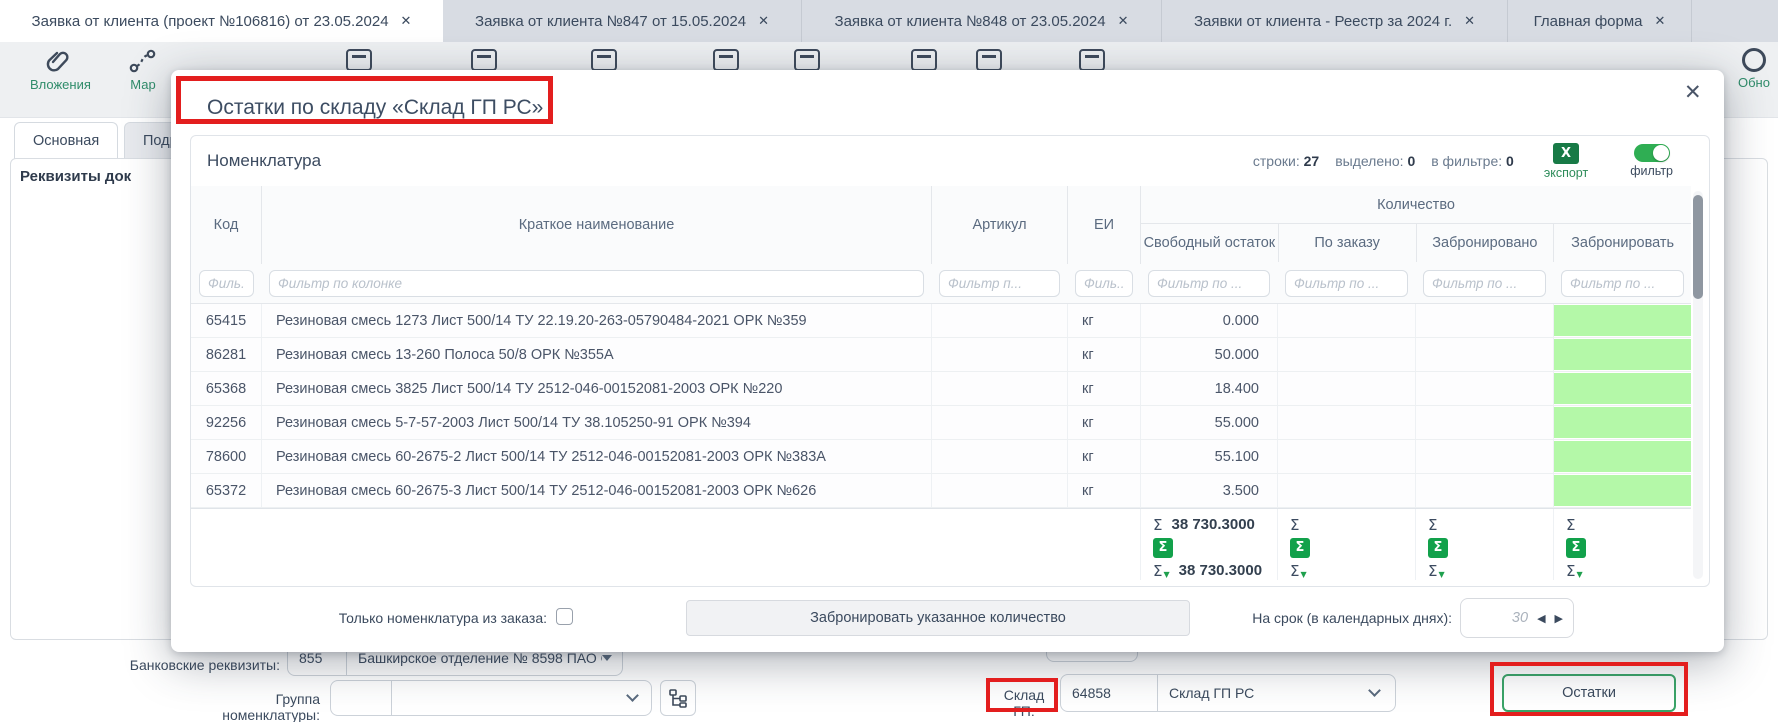  I want to click on term-value: 30, so click(1520, 618).